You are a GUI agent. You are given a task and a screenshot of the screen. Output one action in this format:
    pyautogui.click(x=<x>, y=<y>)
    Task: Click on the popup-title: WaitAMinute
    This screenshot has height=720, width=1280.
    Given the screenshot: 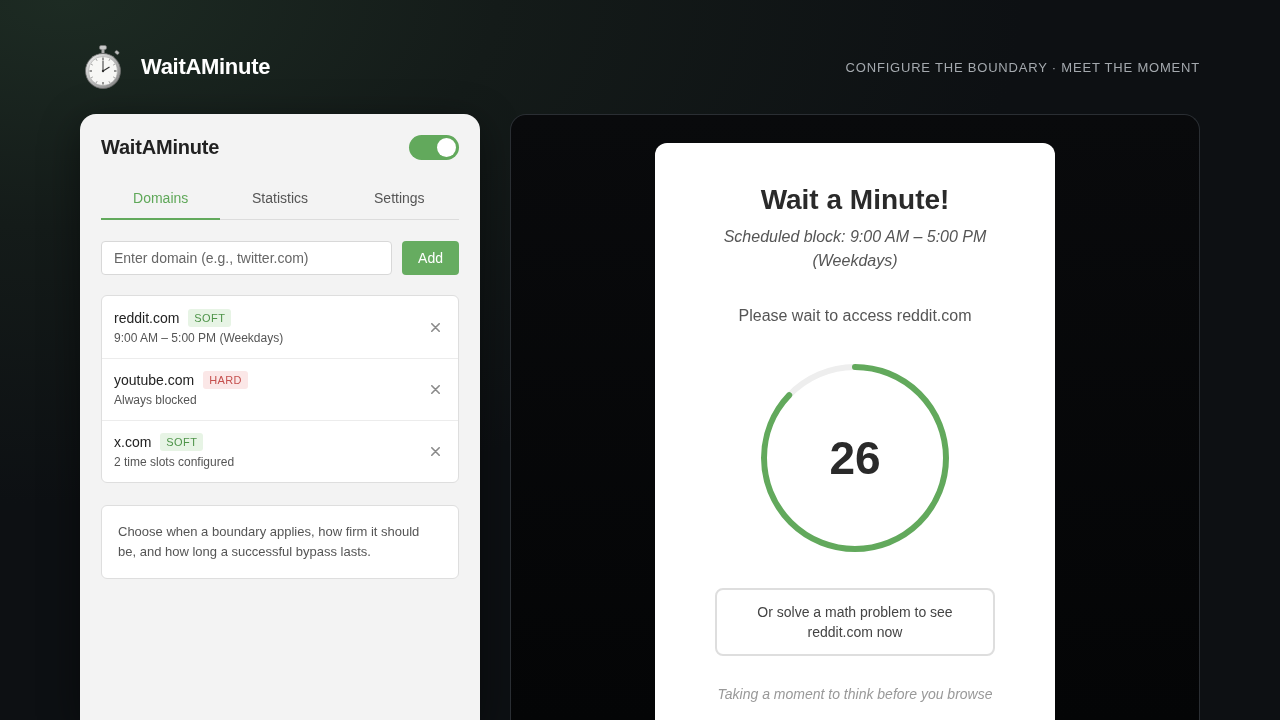 What is the action you would take?
    pyautogui.click(x=160, y=147)
    